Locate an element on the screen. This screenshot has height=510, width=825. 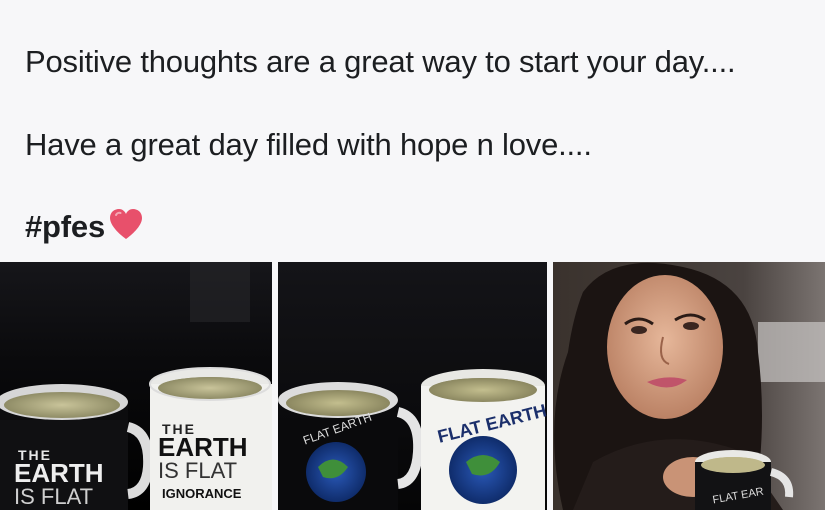
post-hashtag-line: #pfes is located at coordinates (85, 228).